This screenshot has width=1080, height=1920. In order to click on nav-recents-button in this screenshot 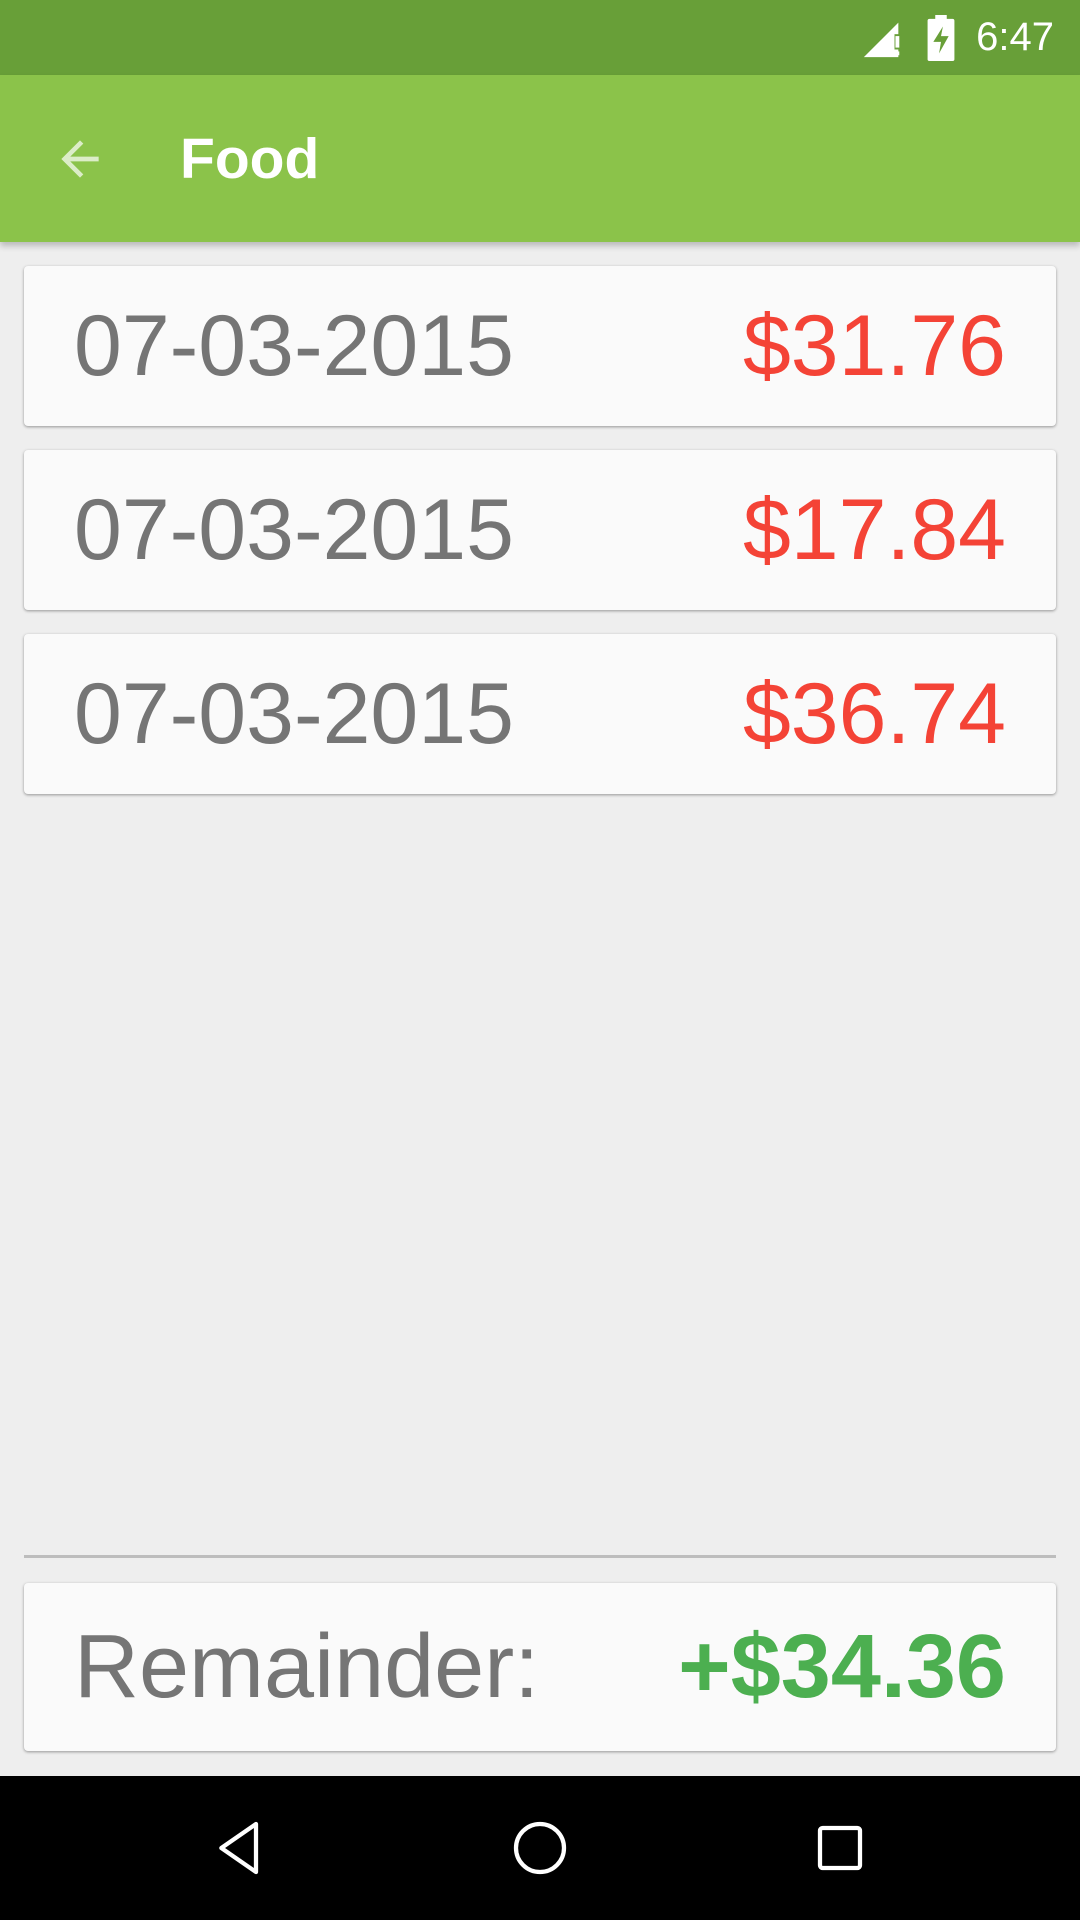, I will do `click(840, 1848)`.